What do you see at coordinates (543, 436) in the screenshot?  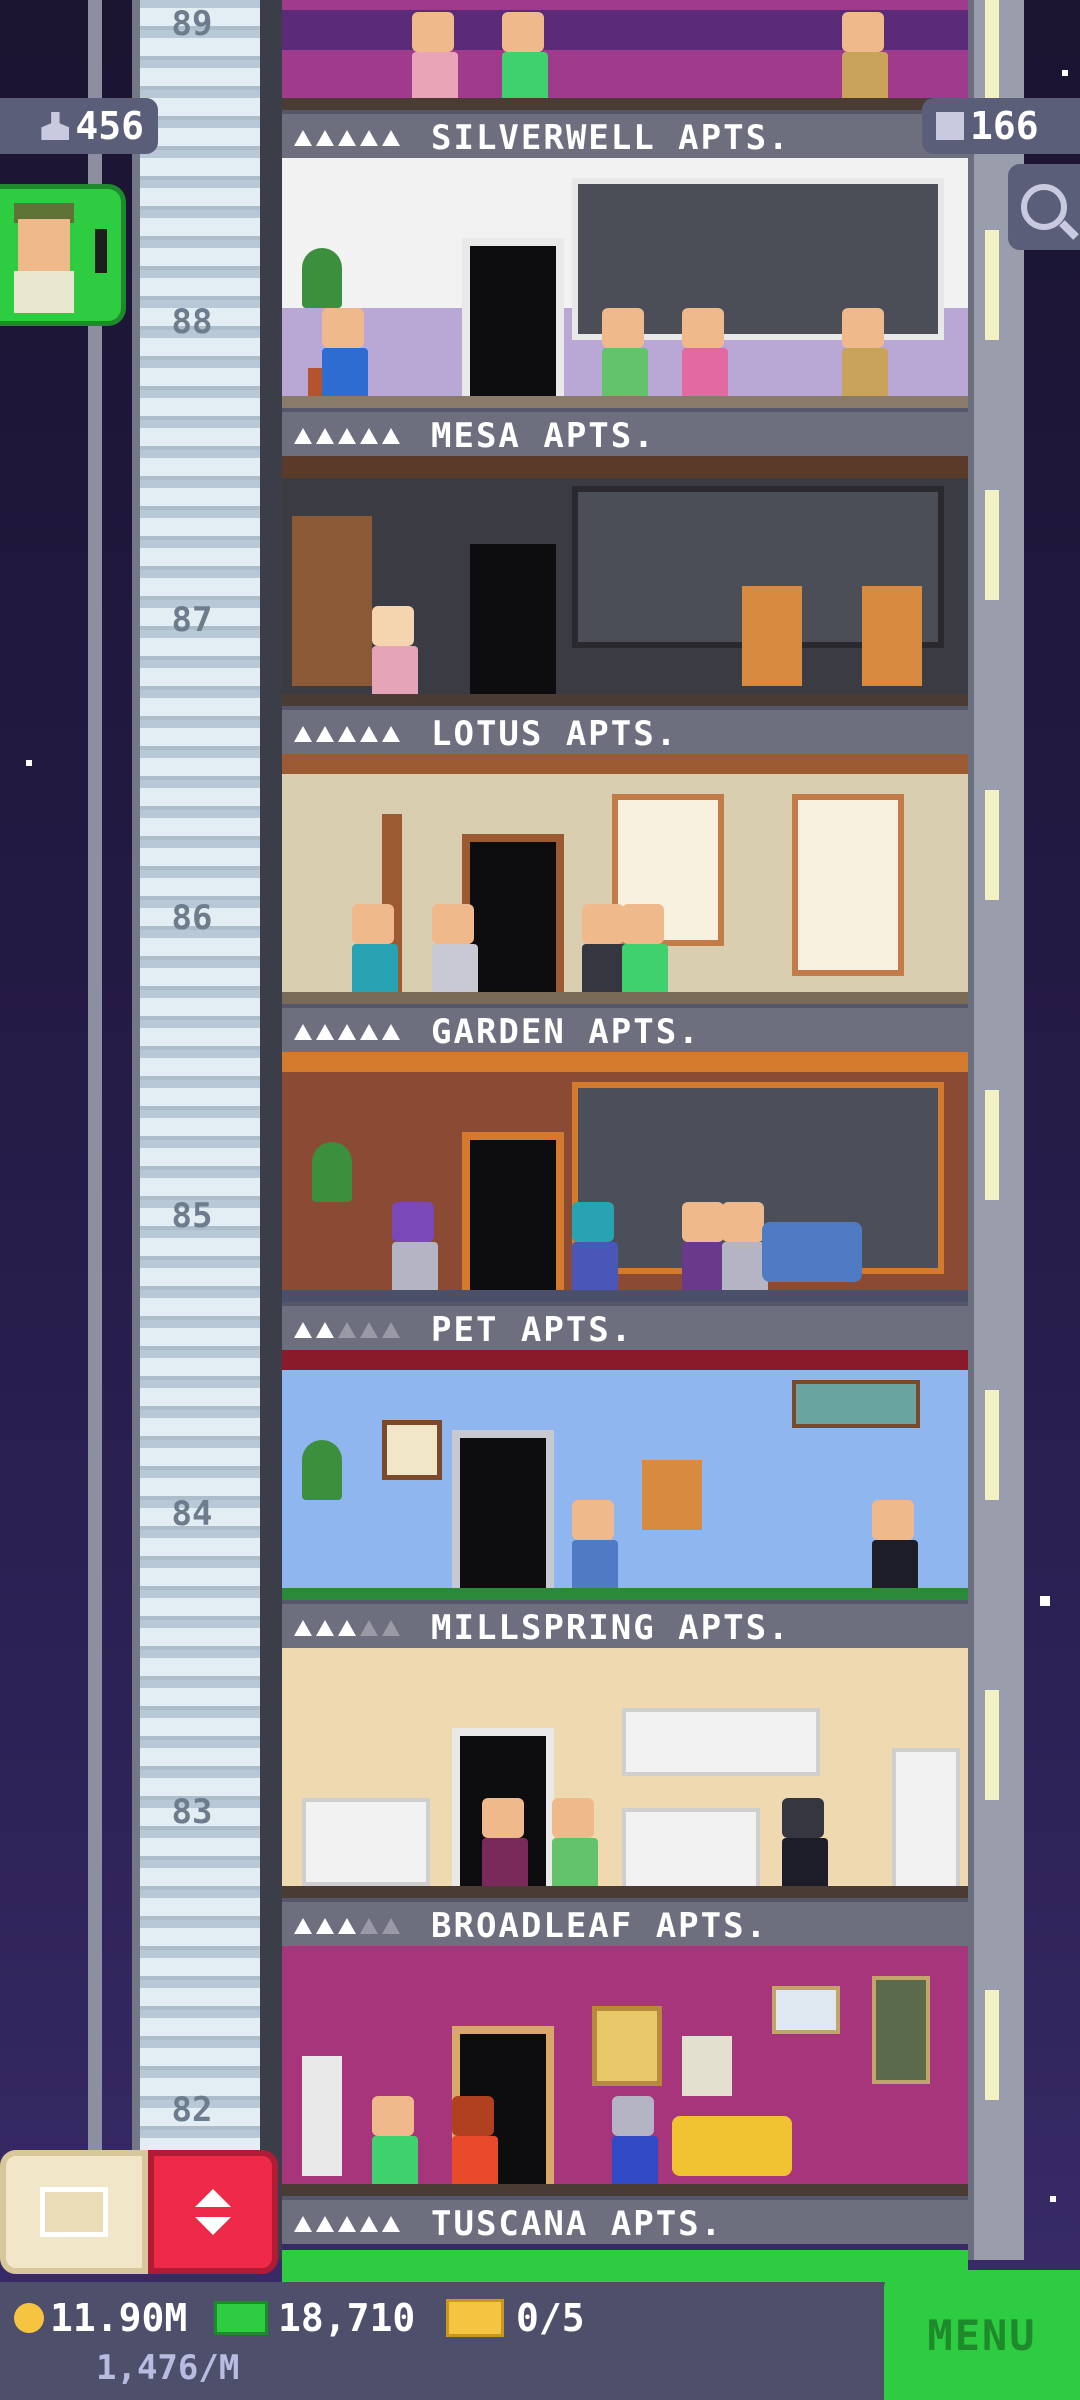 I see `floor-name: MESA APTS.` at bounding box center [543, 436].